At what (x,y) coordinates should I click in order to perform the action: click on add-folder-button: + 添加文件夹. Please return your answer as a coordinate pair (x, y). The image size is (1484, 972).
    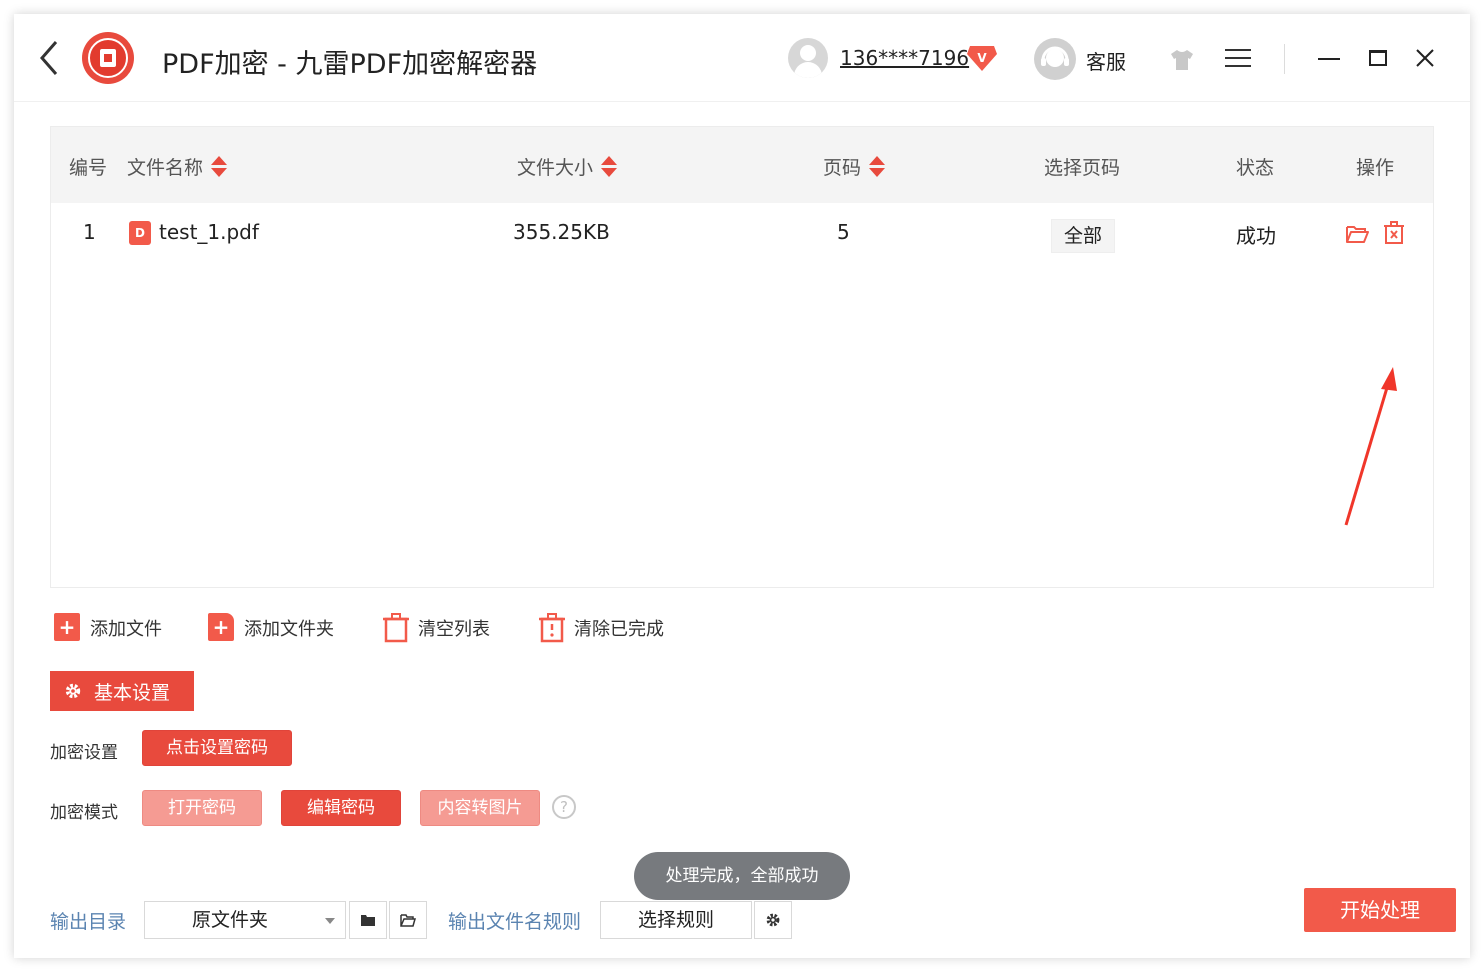
    Looking at the image, I should click on (271, 628).